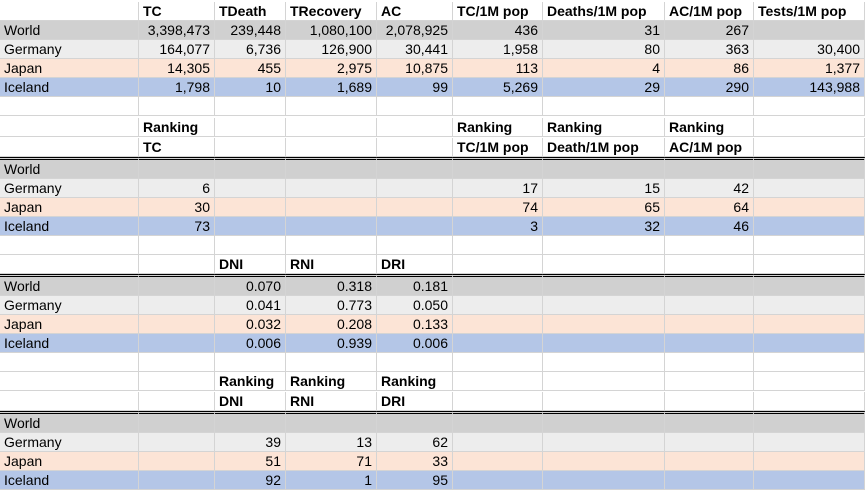  What do you see at coordinates (331, 11) in the screenshot?
I see `cell: TRecovery` at bounding box center [331, 11].